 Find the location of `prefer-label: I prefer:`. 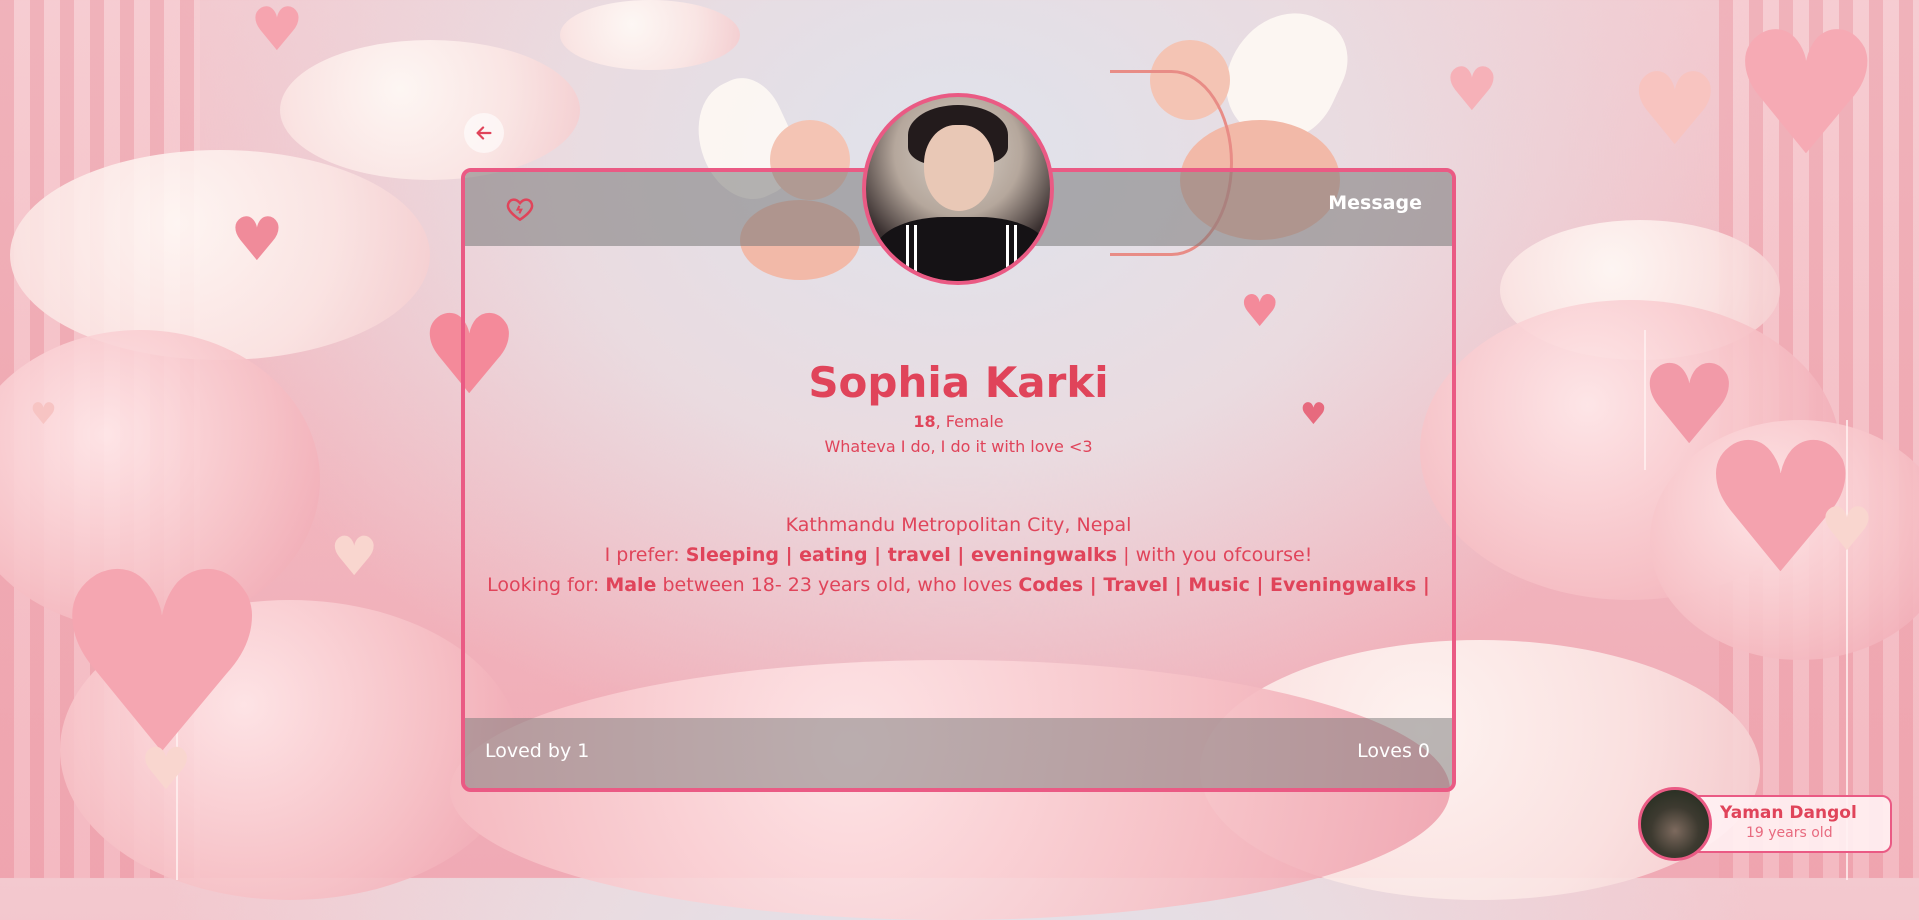

prefer-label: I prefer: is located at coordinates (645, 555).